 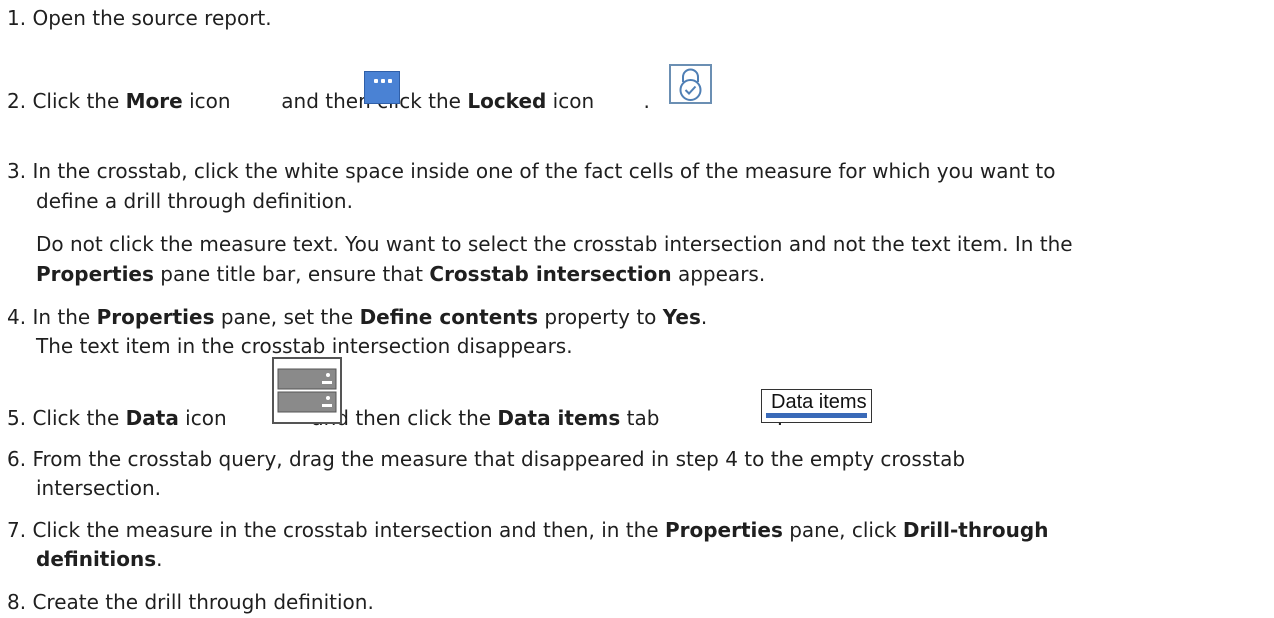 I want to click on step-number: 8., so click(x=17, y=602).